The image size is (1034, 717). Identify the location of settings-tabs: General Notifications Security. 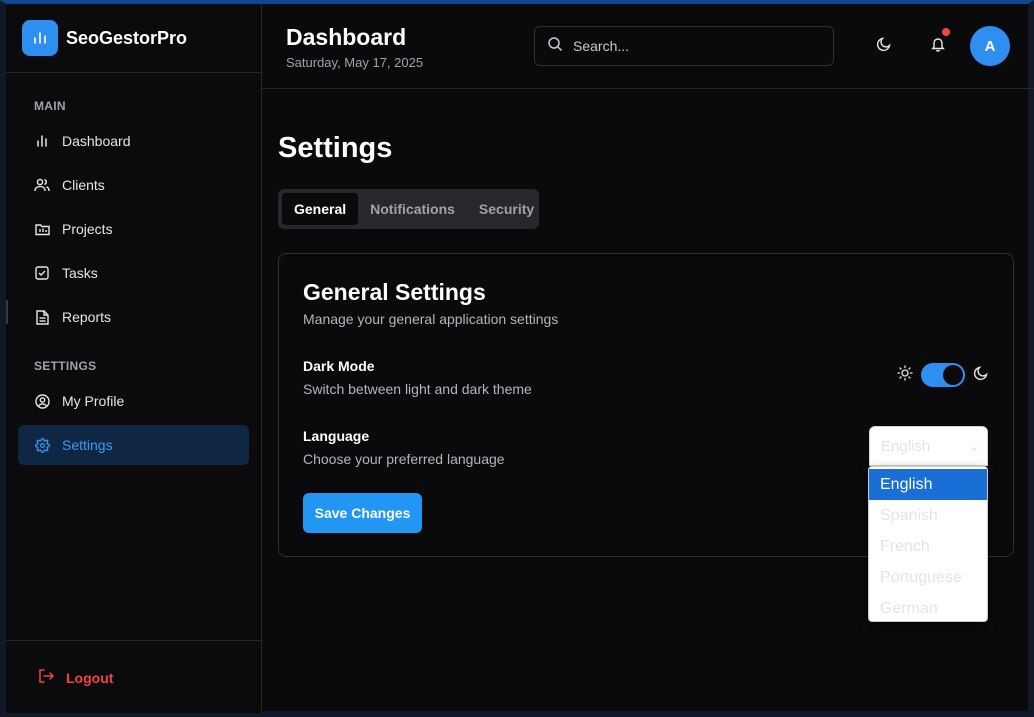
(408, 209).